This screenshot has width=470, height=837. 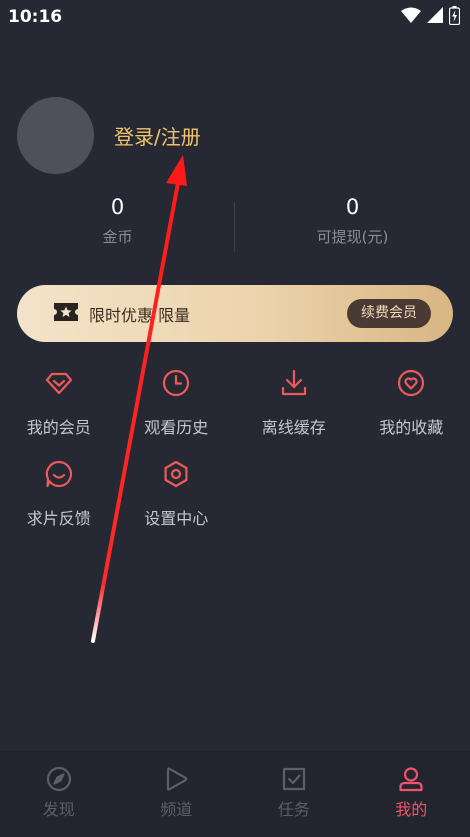 What do you see at coordinates (55, 135) in the screenshot?
I see `avatar` at bounding box center [55, 135].